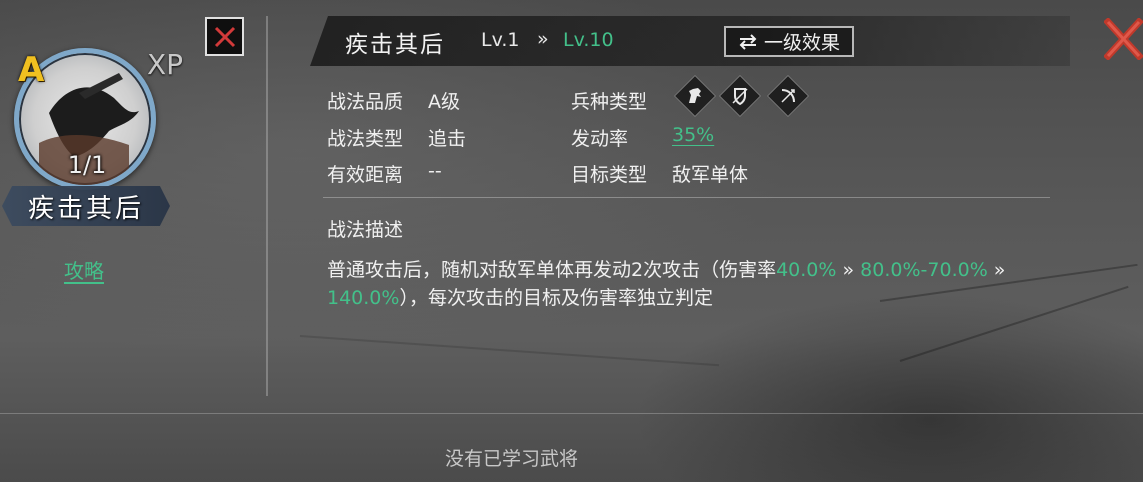  I want to click on description-part2: ），每次攻击的目标及伤害率独立判定, so click(556, 298).